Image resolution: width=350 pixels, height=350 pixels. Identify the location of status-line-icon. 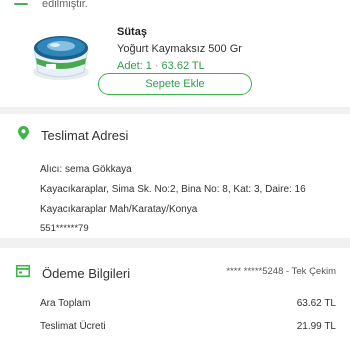
(21, 4).